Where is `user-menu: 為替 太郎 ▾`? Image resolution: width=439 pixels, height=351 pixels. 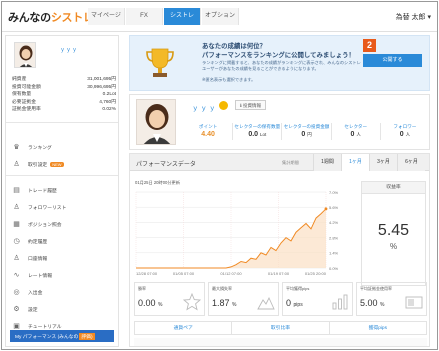
user-menu: 為替 太郎 ▾ is located at coordinates (413, 17).